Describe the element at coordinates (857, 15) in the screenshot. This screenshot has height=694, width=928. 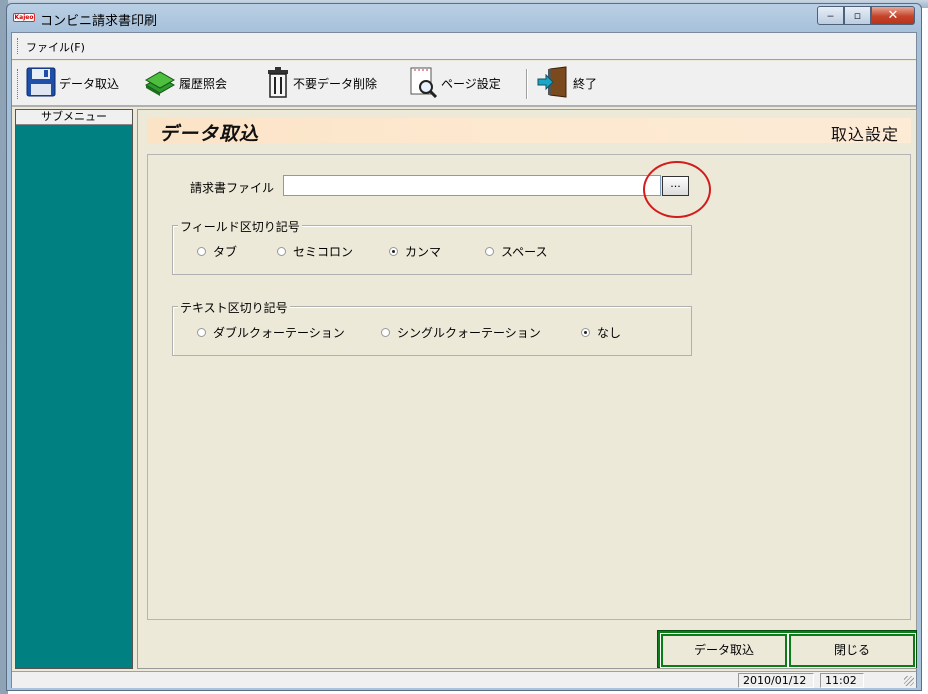
I see `maximize-button: ▫` at that location.